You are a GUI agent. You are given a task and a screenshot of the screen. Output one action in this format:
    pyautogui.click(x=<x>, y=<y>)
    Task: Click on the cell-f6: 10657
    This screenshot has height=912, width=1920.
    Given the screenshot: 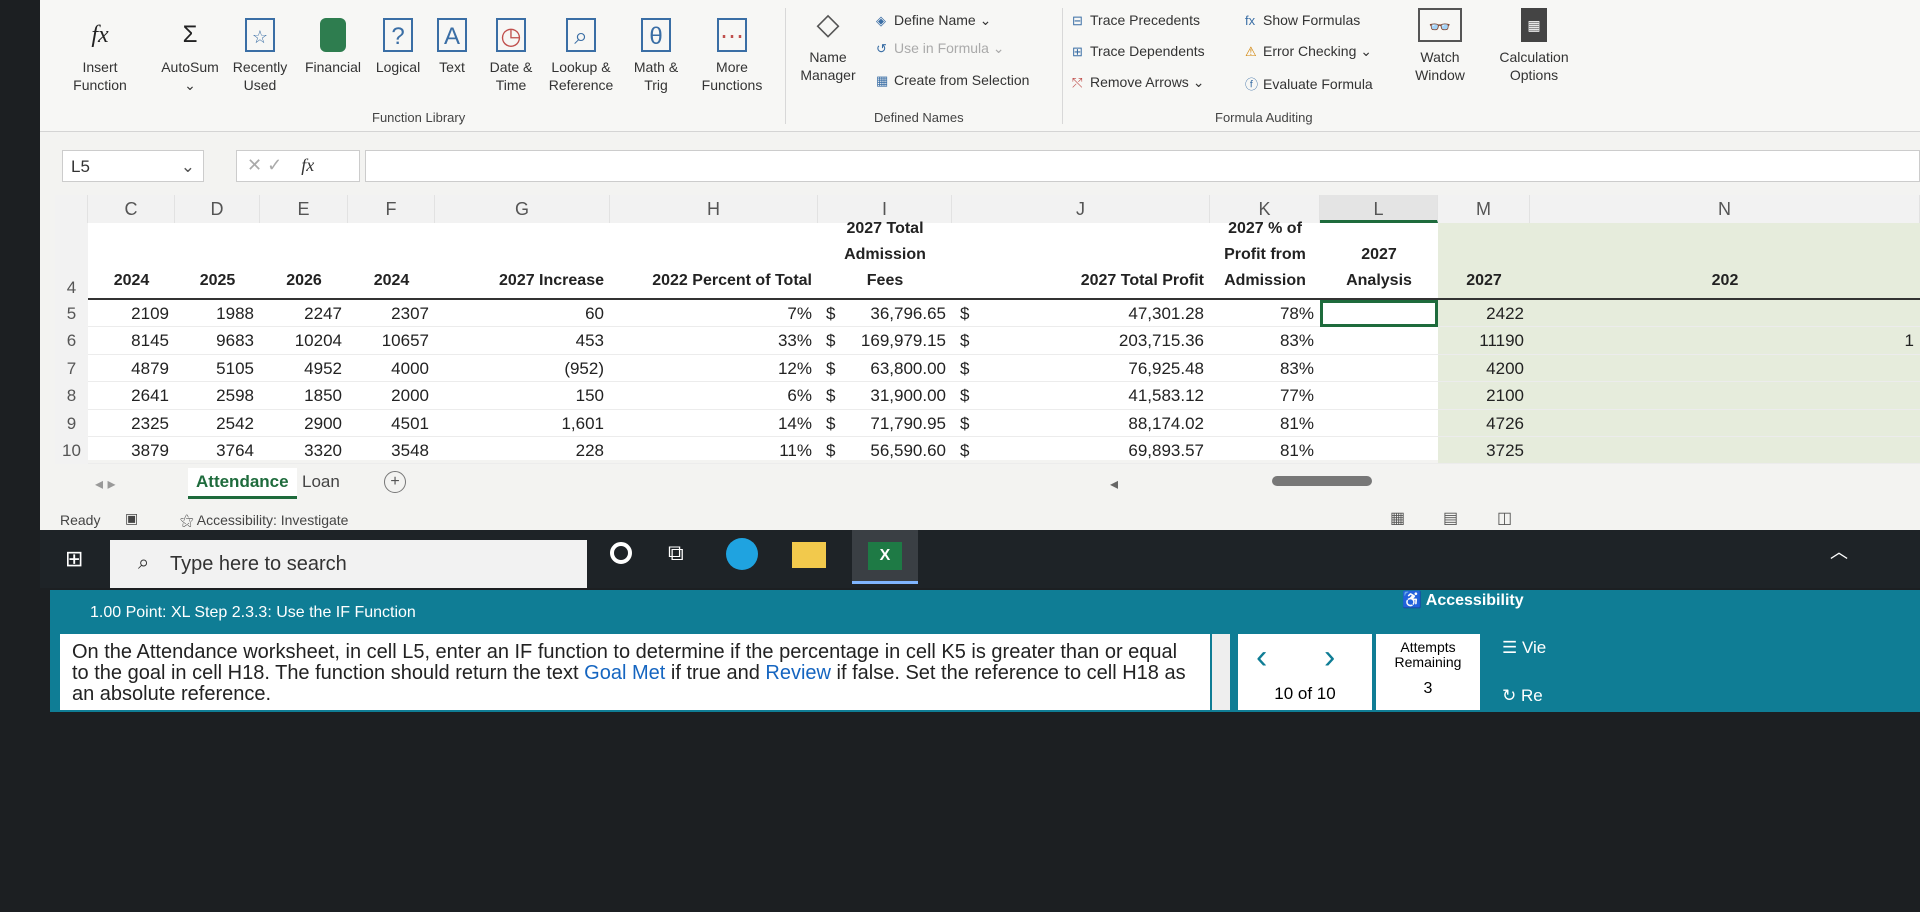 What is the action you would take?
    pyautogui.click(x=391, y=341)
    